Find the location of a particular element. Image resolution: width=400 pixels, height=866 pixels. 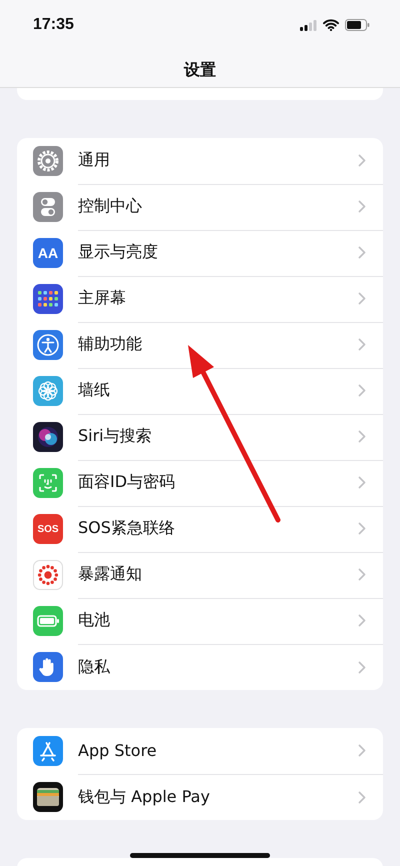

wifi-icon is located at coordinates (331, 25).